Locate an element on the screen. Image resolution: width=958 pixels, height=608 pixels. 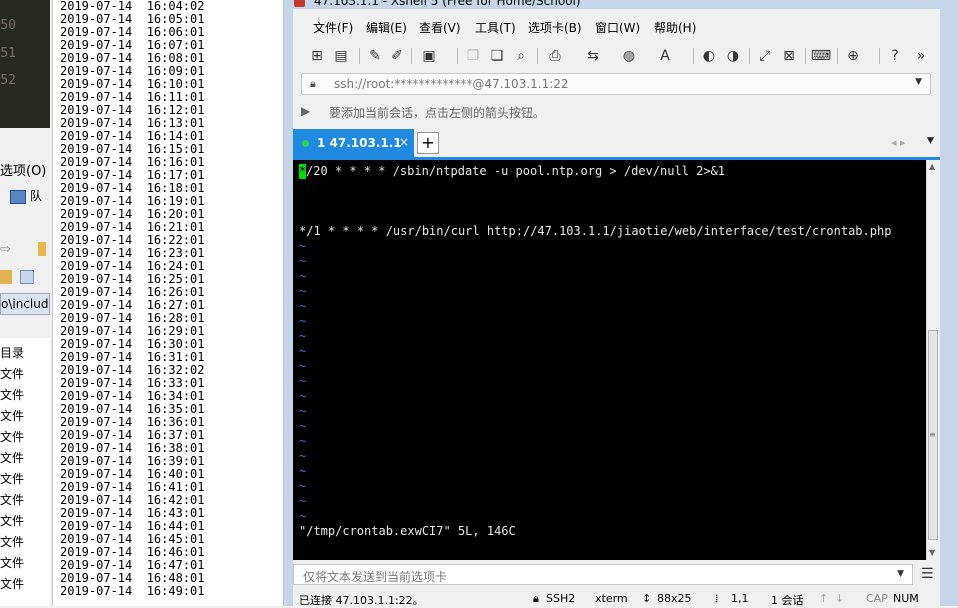
new-session-icon: ⊞ is located at coordinates (317, 56).